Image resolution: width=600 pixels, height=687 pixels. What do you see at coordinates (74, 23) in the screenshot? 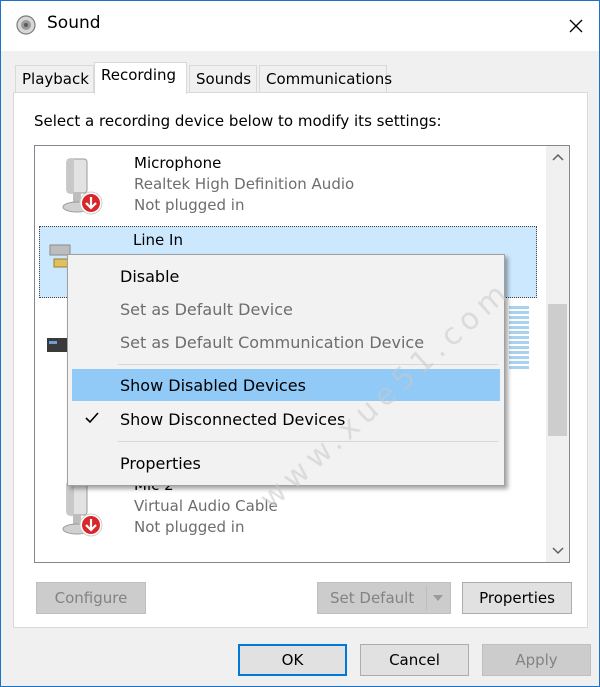
I see `window-title: Sound` at bounding box center [74, 23].